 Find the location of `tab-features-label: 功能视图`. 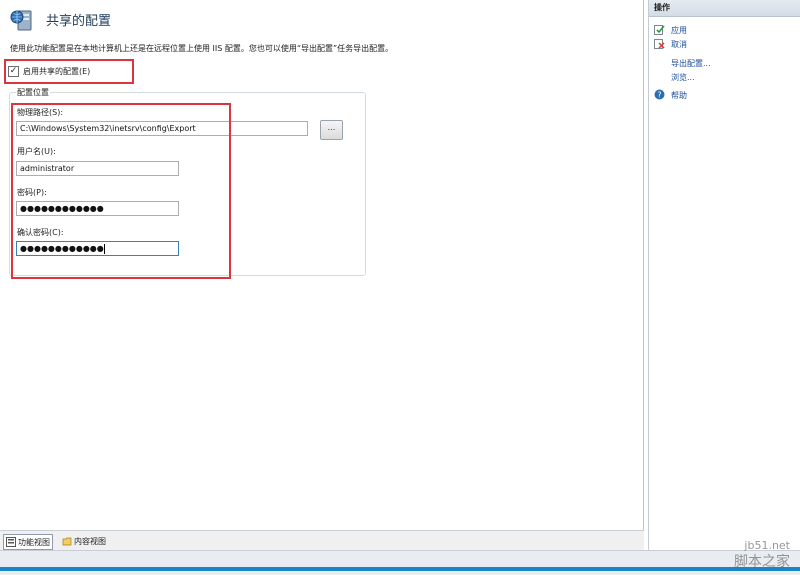

tab-features-label: 功能视图 is located at coordinates (34, 542).